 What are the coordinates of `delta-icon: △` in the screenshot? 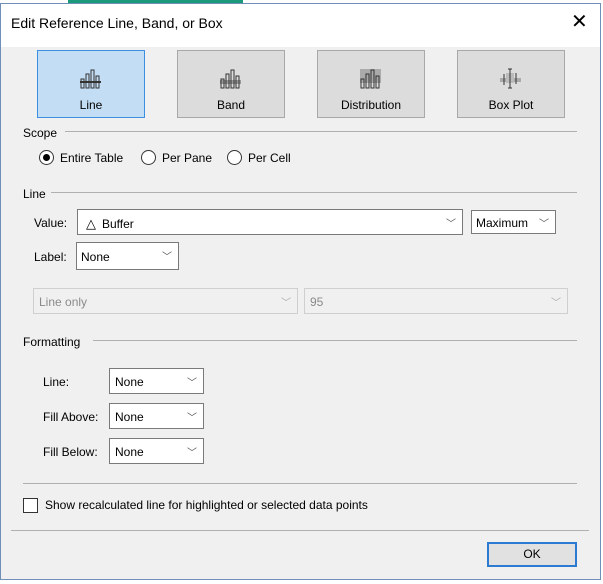 It's located at (91, 223).